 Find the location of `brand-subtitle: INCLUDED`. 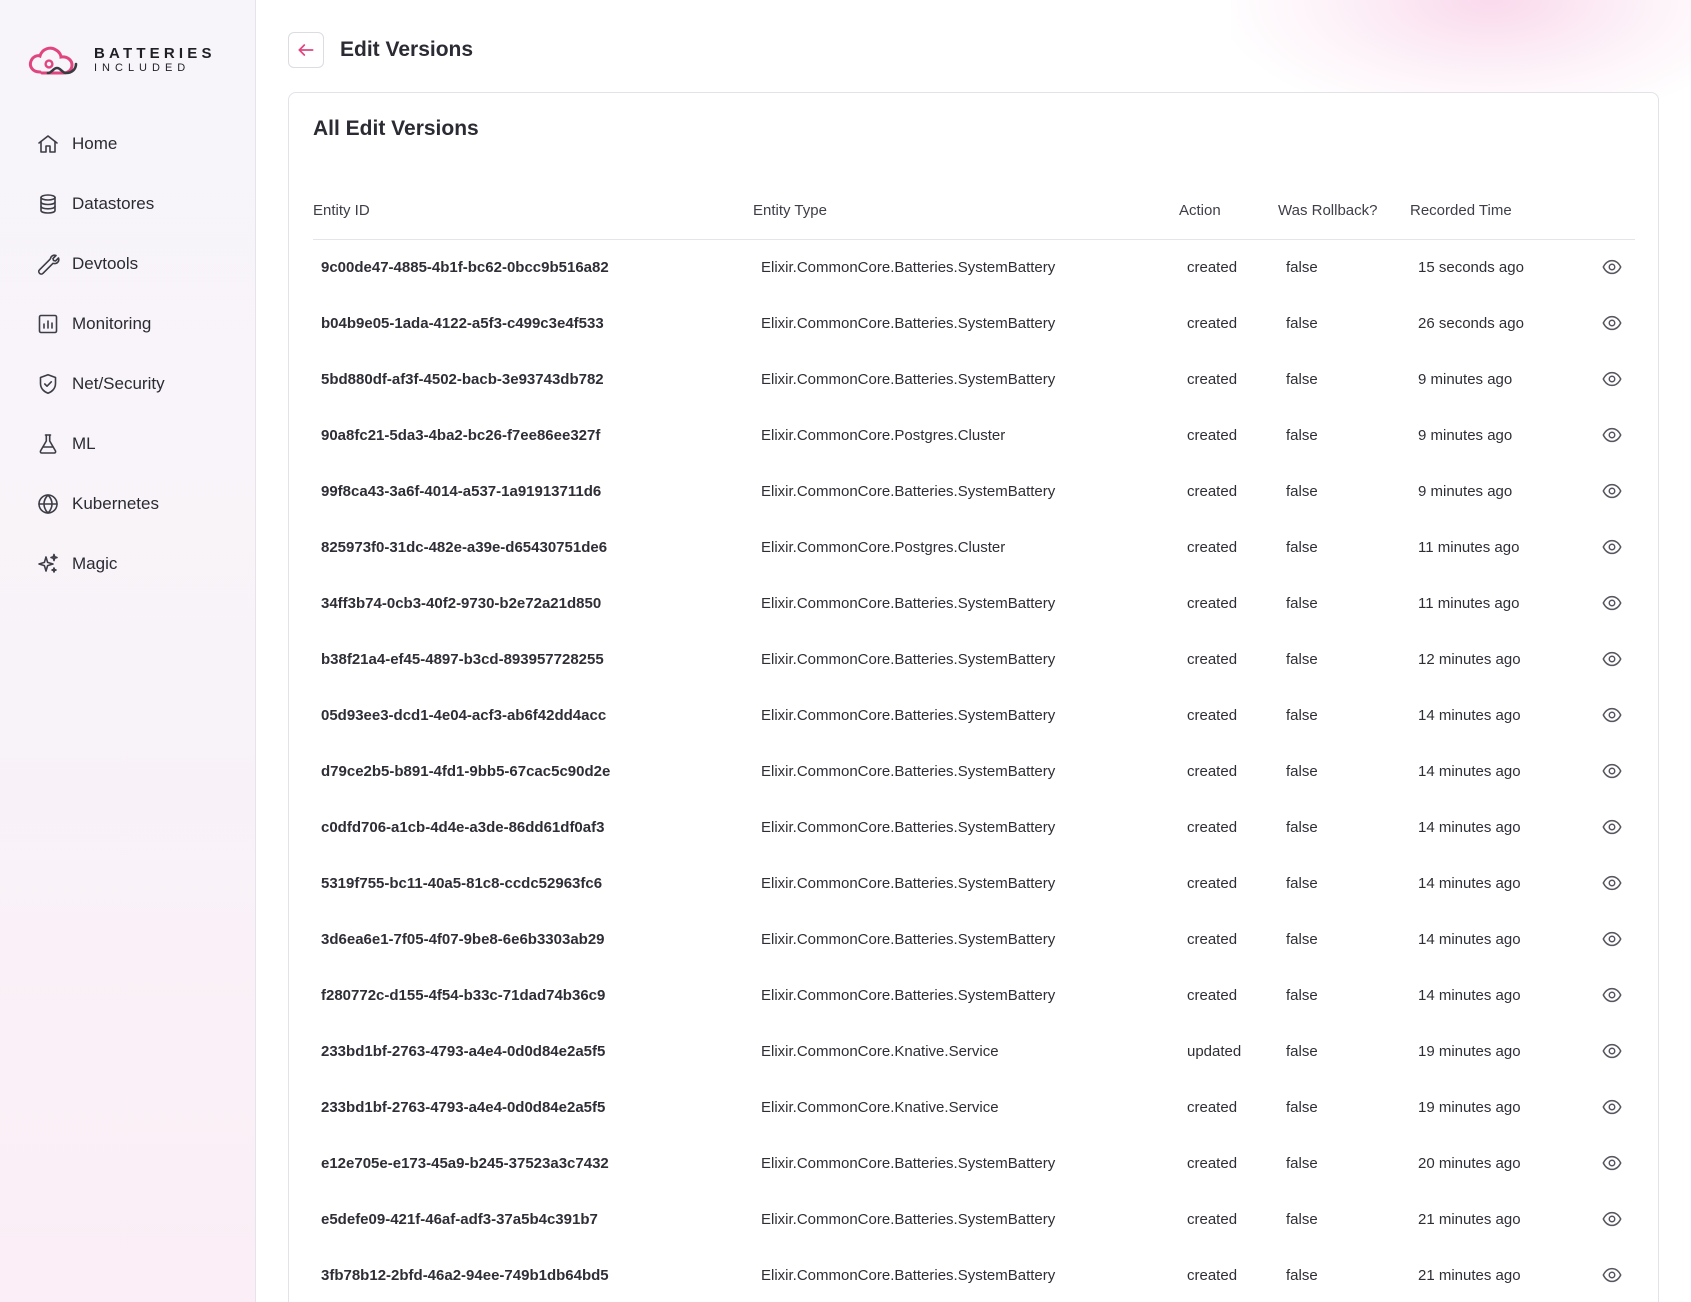

brand-subtitle: INCLUDED is located at coordinates (142, 68).